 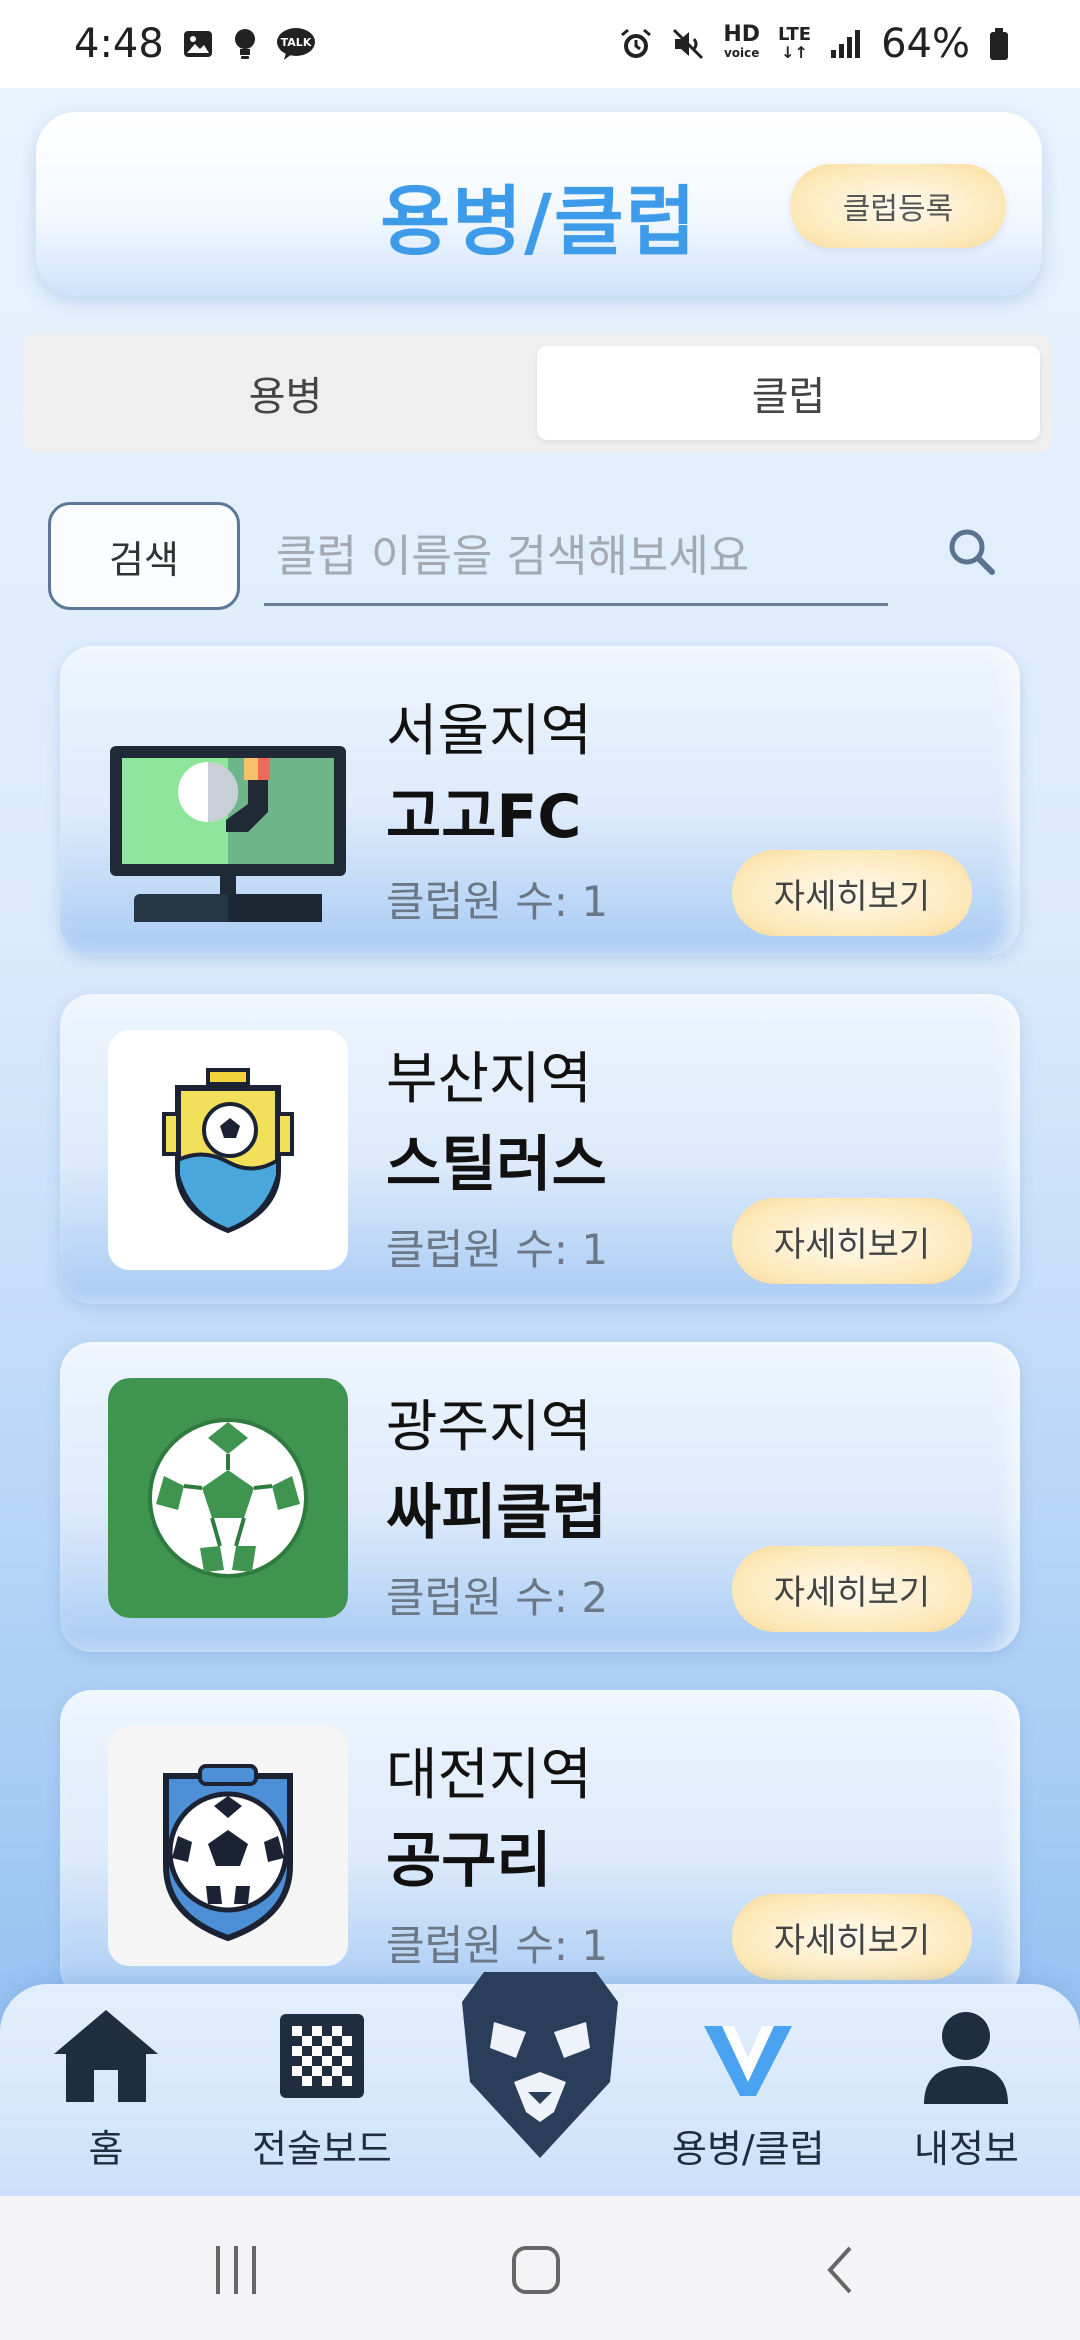 What do you see at coordinates (497, 1597) in the screenshot?
I see `club-member-count: 클럽원 수: 2` at bounding box center [497, 1597].